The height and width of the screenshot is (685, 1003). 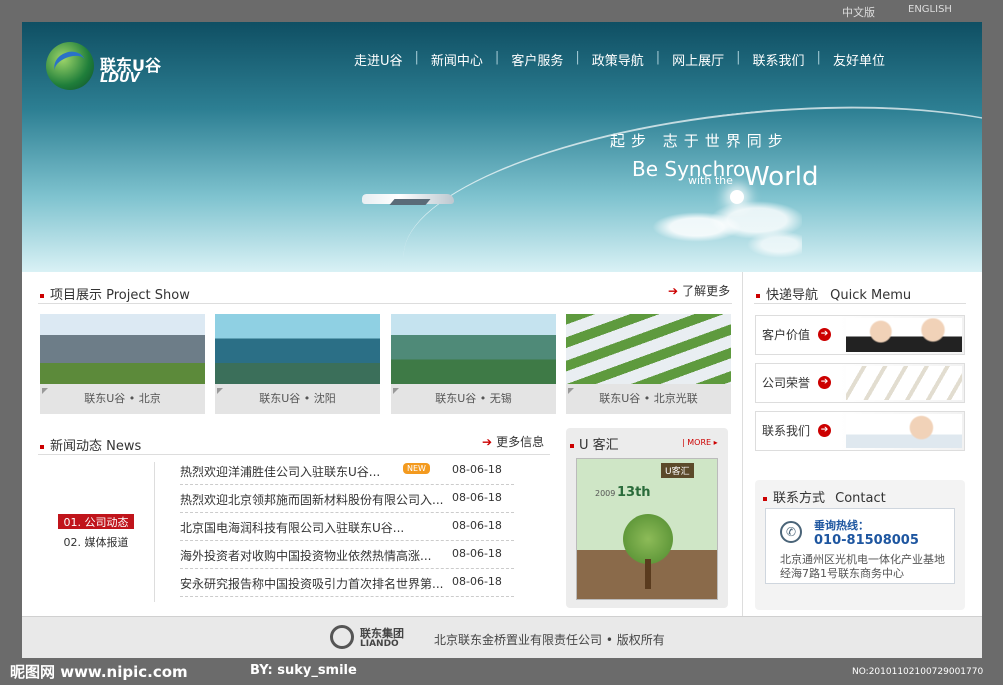 I want to click on magazine-year: 2009, so click(x=605, y=493).